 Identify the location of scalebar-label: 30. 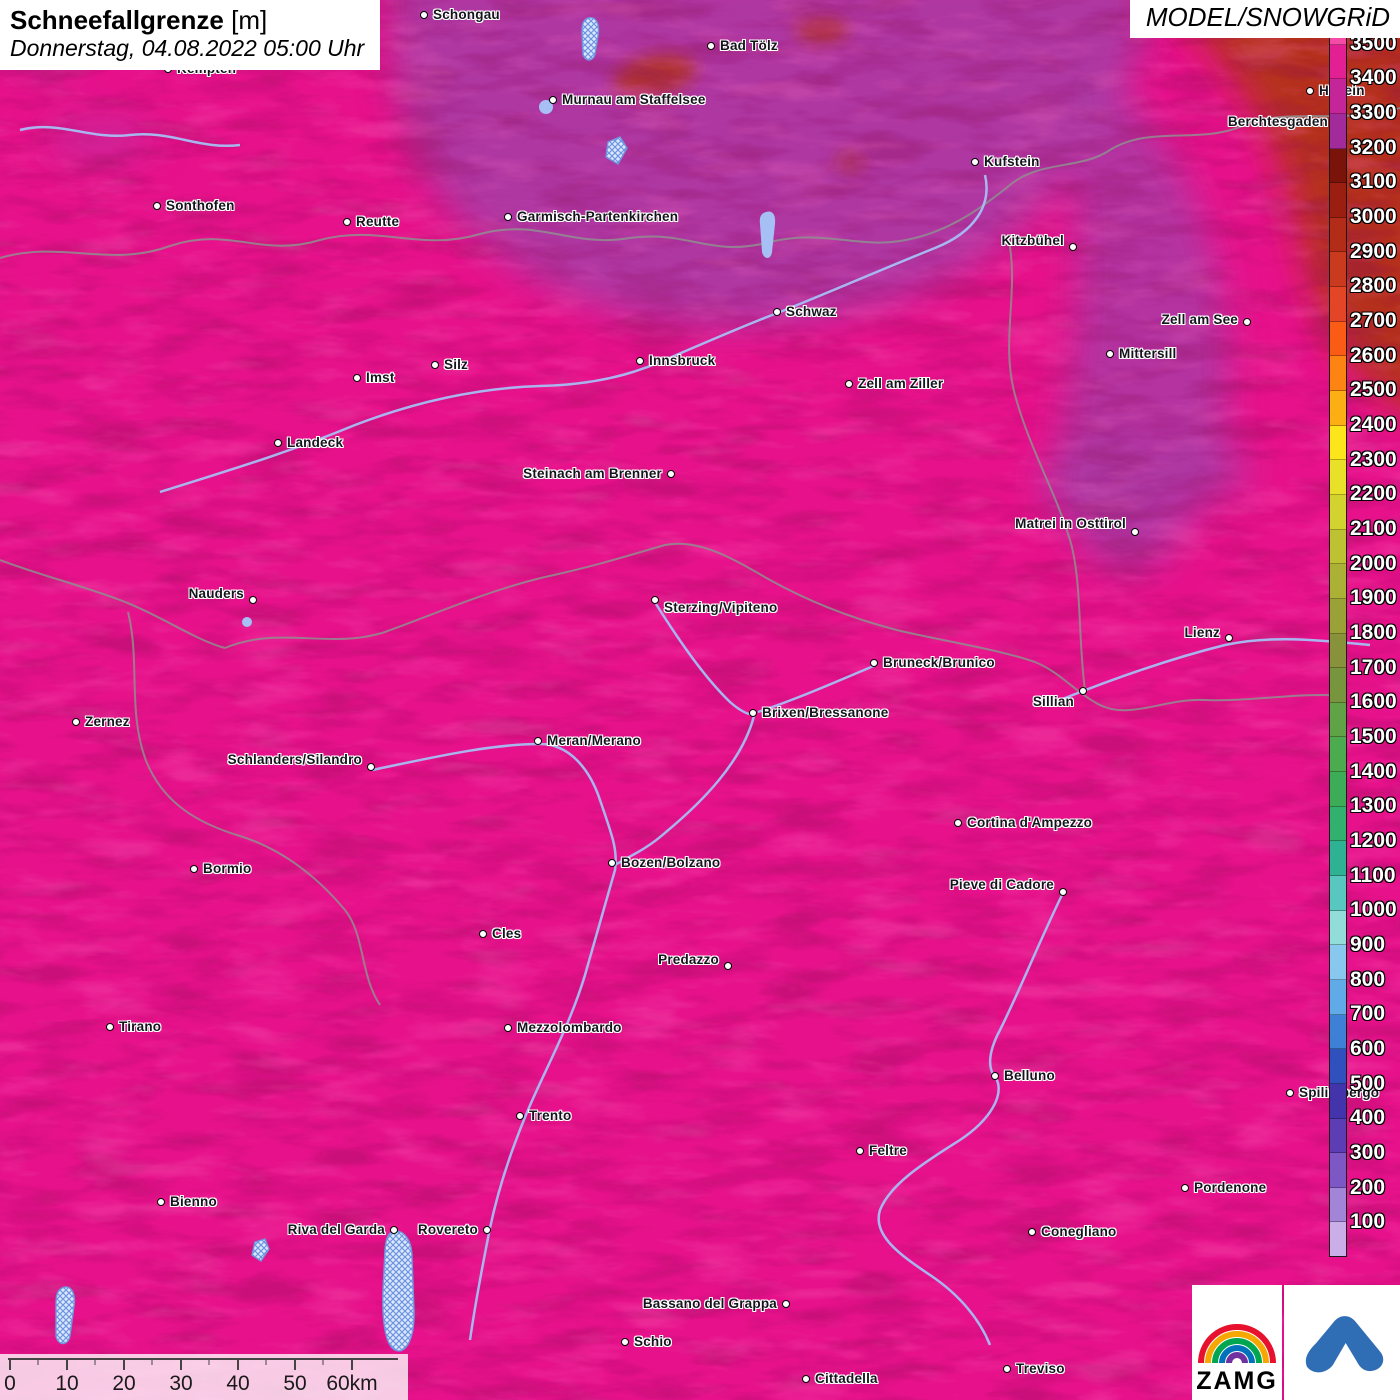
(181, 1383).